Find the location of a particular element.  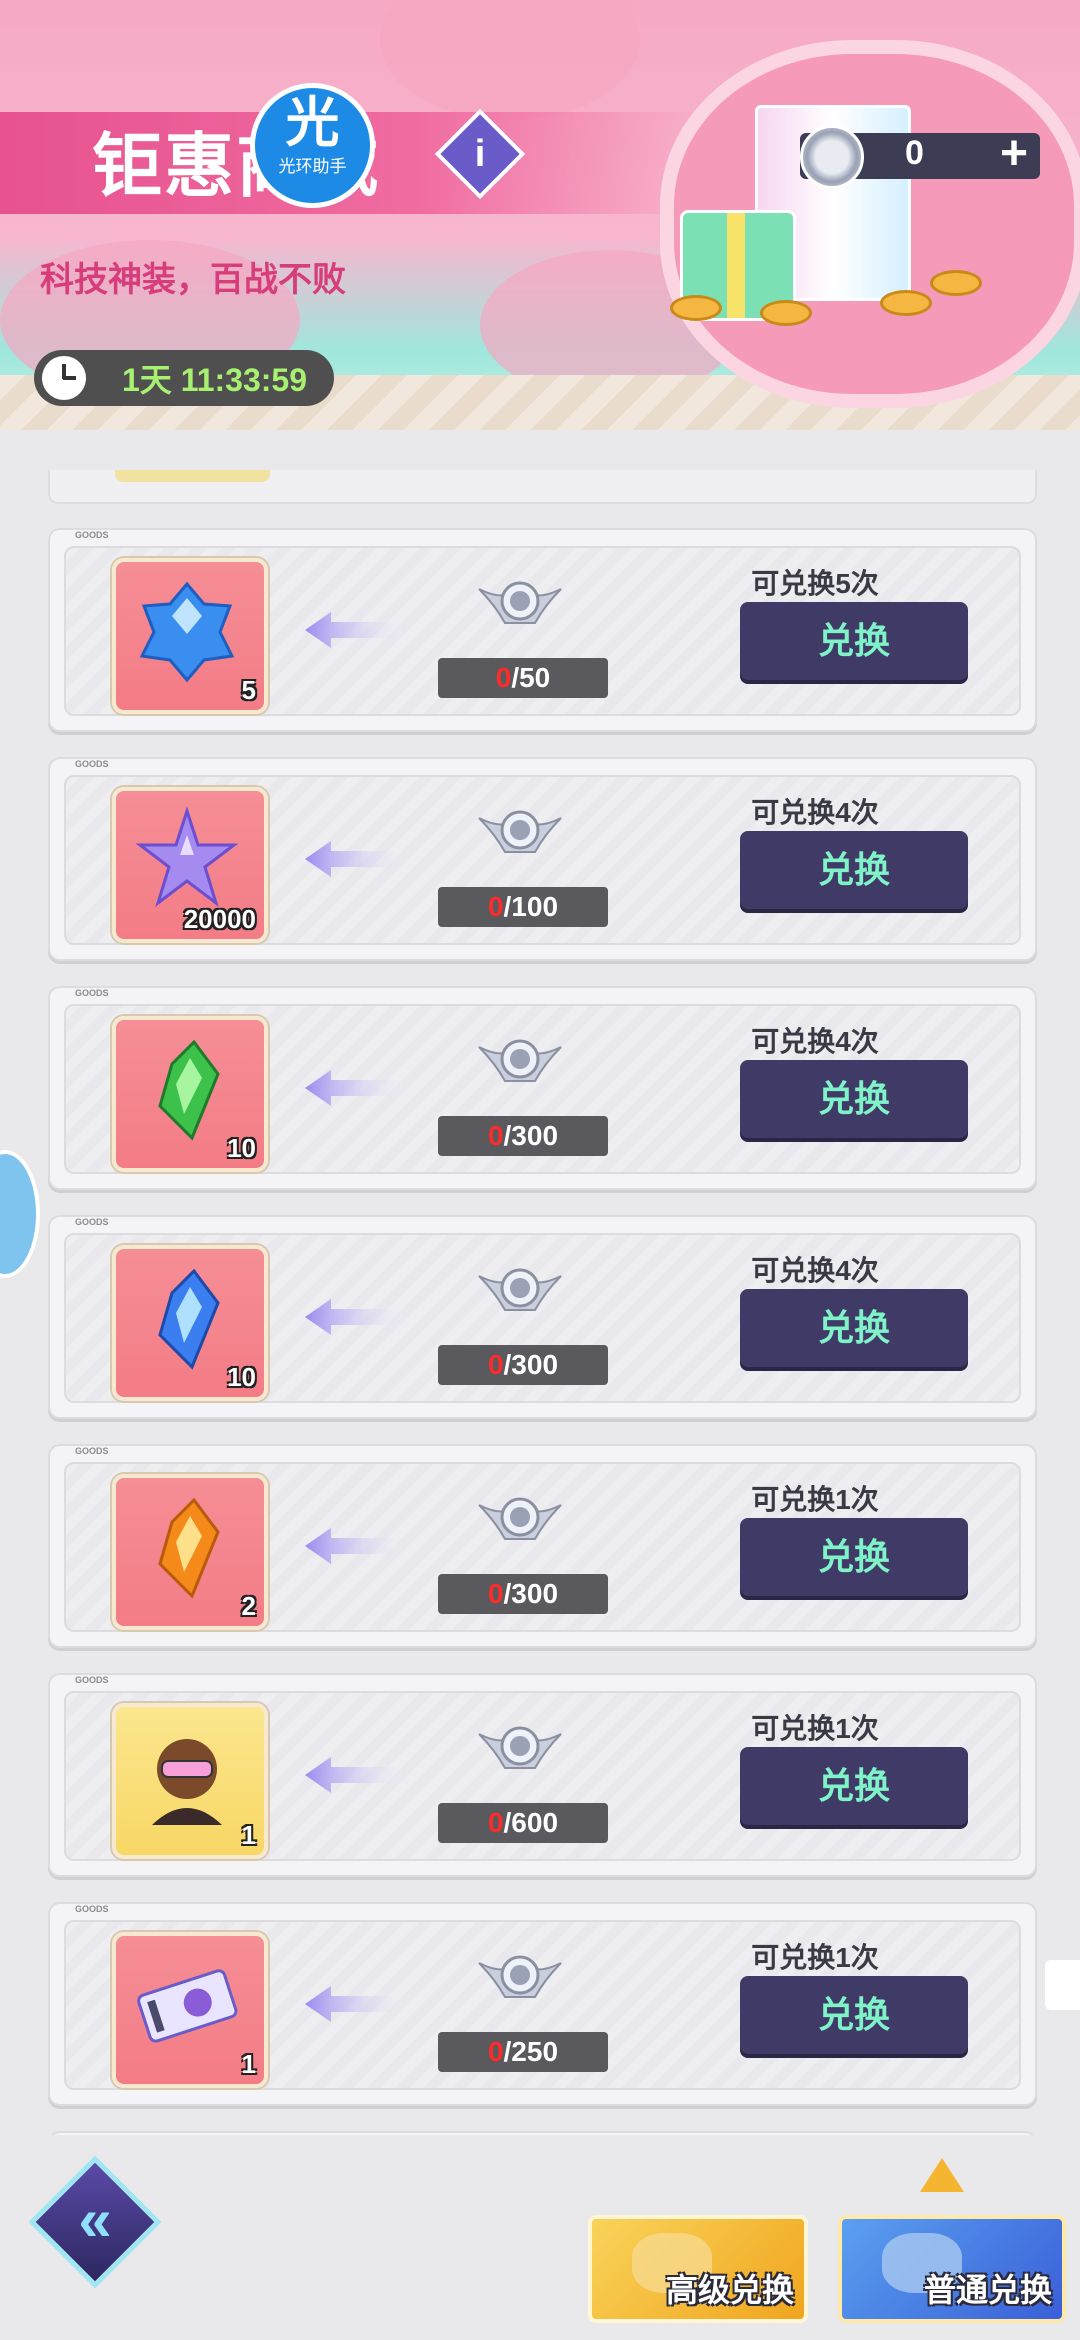

app-logo-watermark: 光 光环助手 is located at coordinates (312, 145).